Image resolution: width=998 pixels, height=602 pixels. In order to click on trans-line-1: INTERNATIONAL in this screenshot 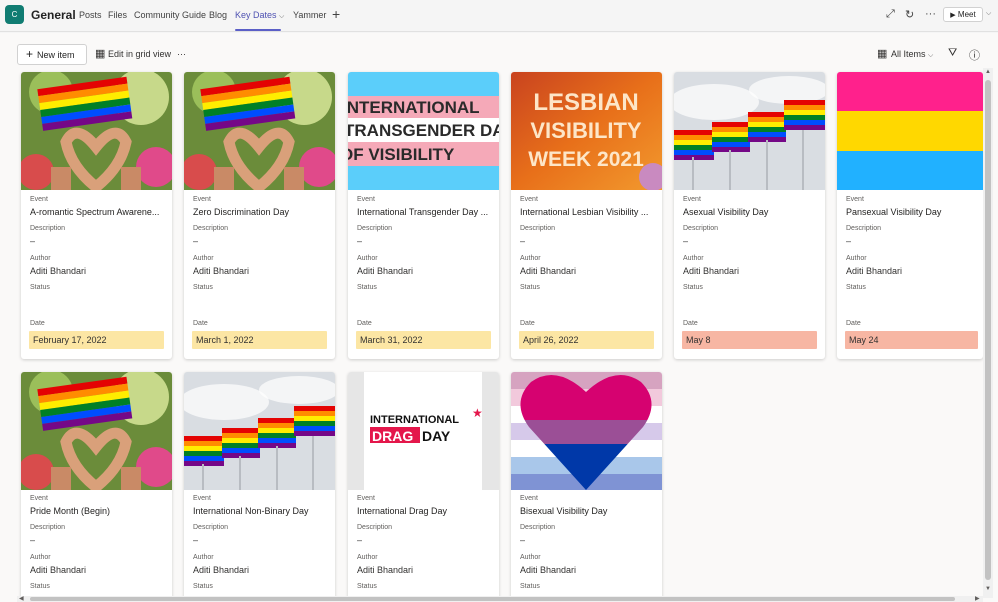, I will do `click(414, 107)`.